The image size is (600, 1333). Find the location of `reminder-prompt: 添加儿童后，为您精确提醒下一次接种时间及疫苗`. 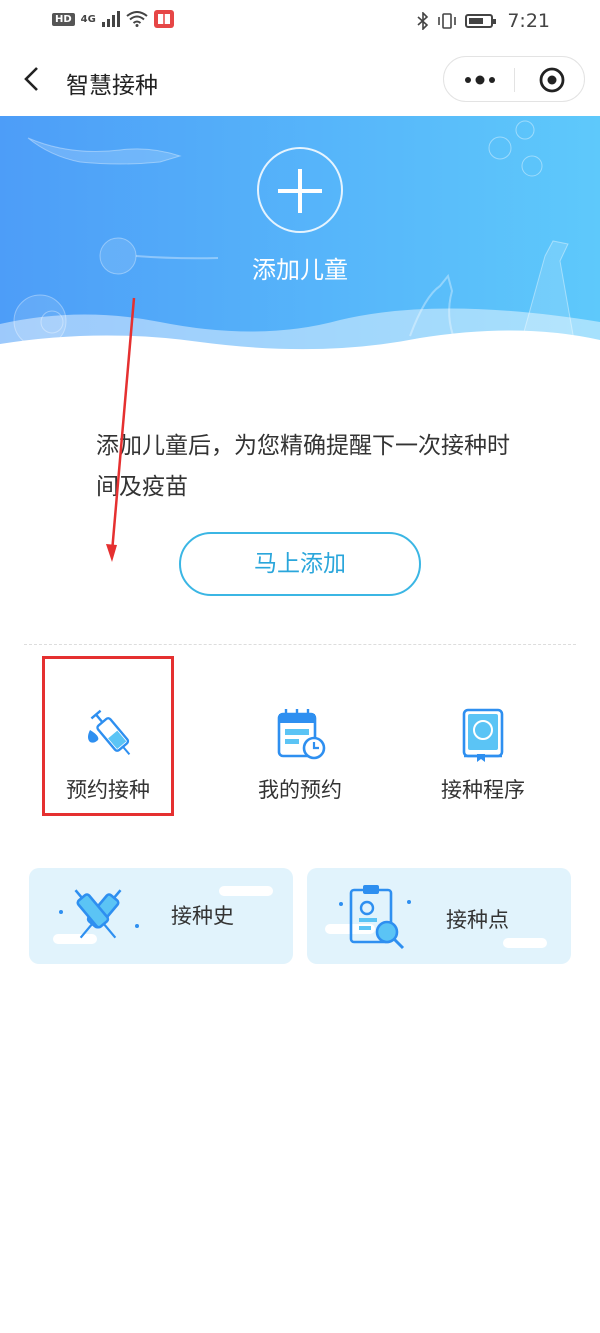

reminder-prompt: 添加儿童后，为您精确提醒下一次接种时间及疫苗 is located at coordinates (303, 466).